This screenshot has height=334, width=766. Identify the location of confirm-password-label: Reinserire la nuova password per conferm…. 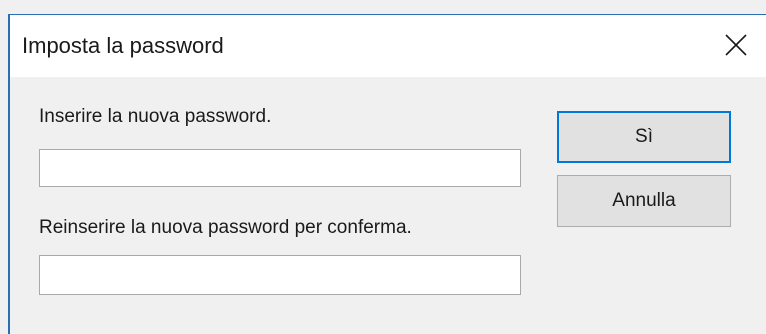
(225, 227).